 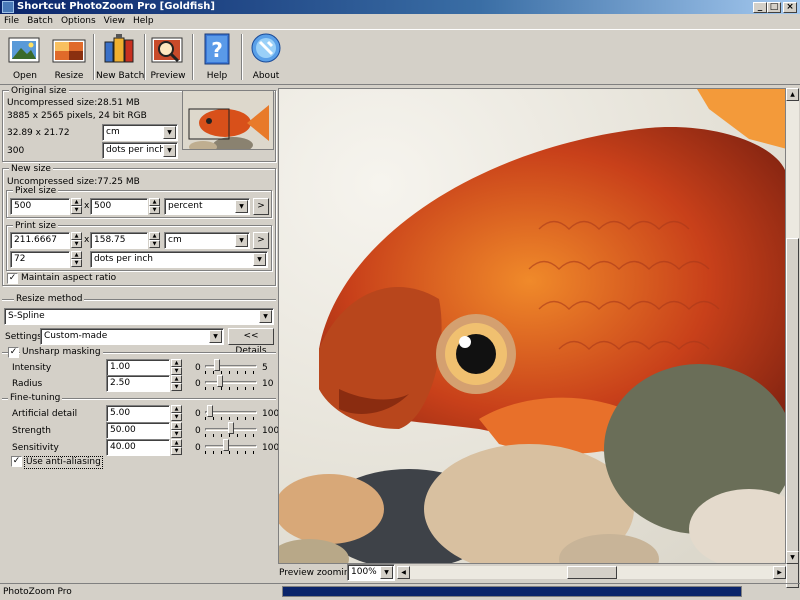 I want to click on original-thumbnail, so click(x=228, y=120).